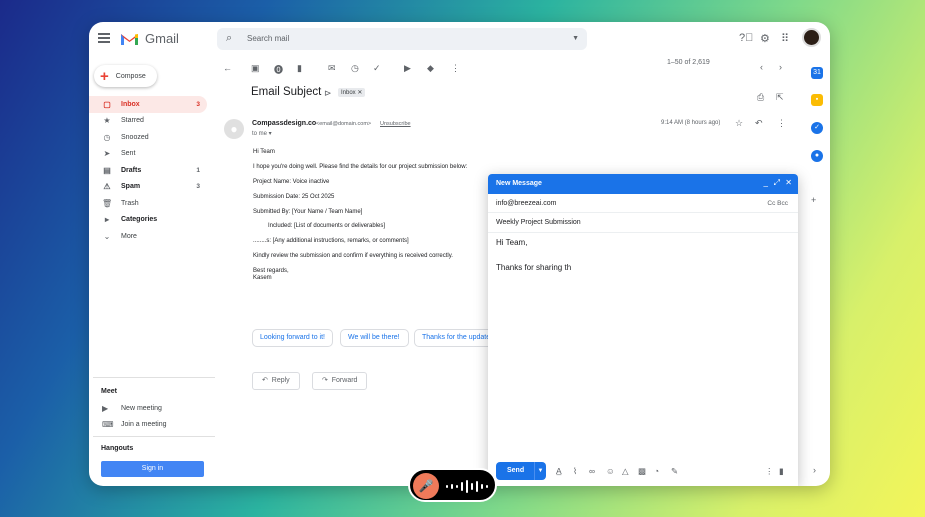 The height and width of the screenshot is (517, 925). What do you see at coordinates (643, 184) in the screenshot?
I see `compose-header: New Message _ ⤢ ✕` at bounding box center [643, 184].